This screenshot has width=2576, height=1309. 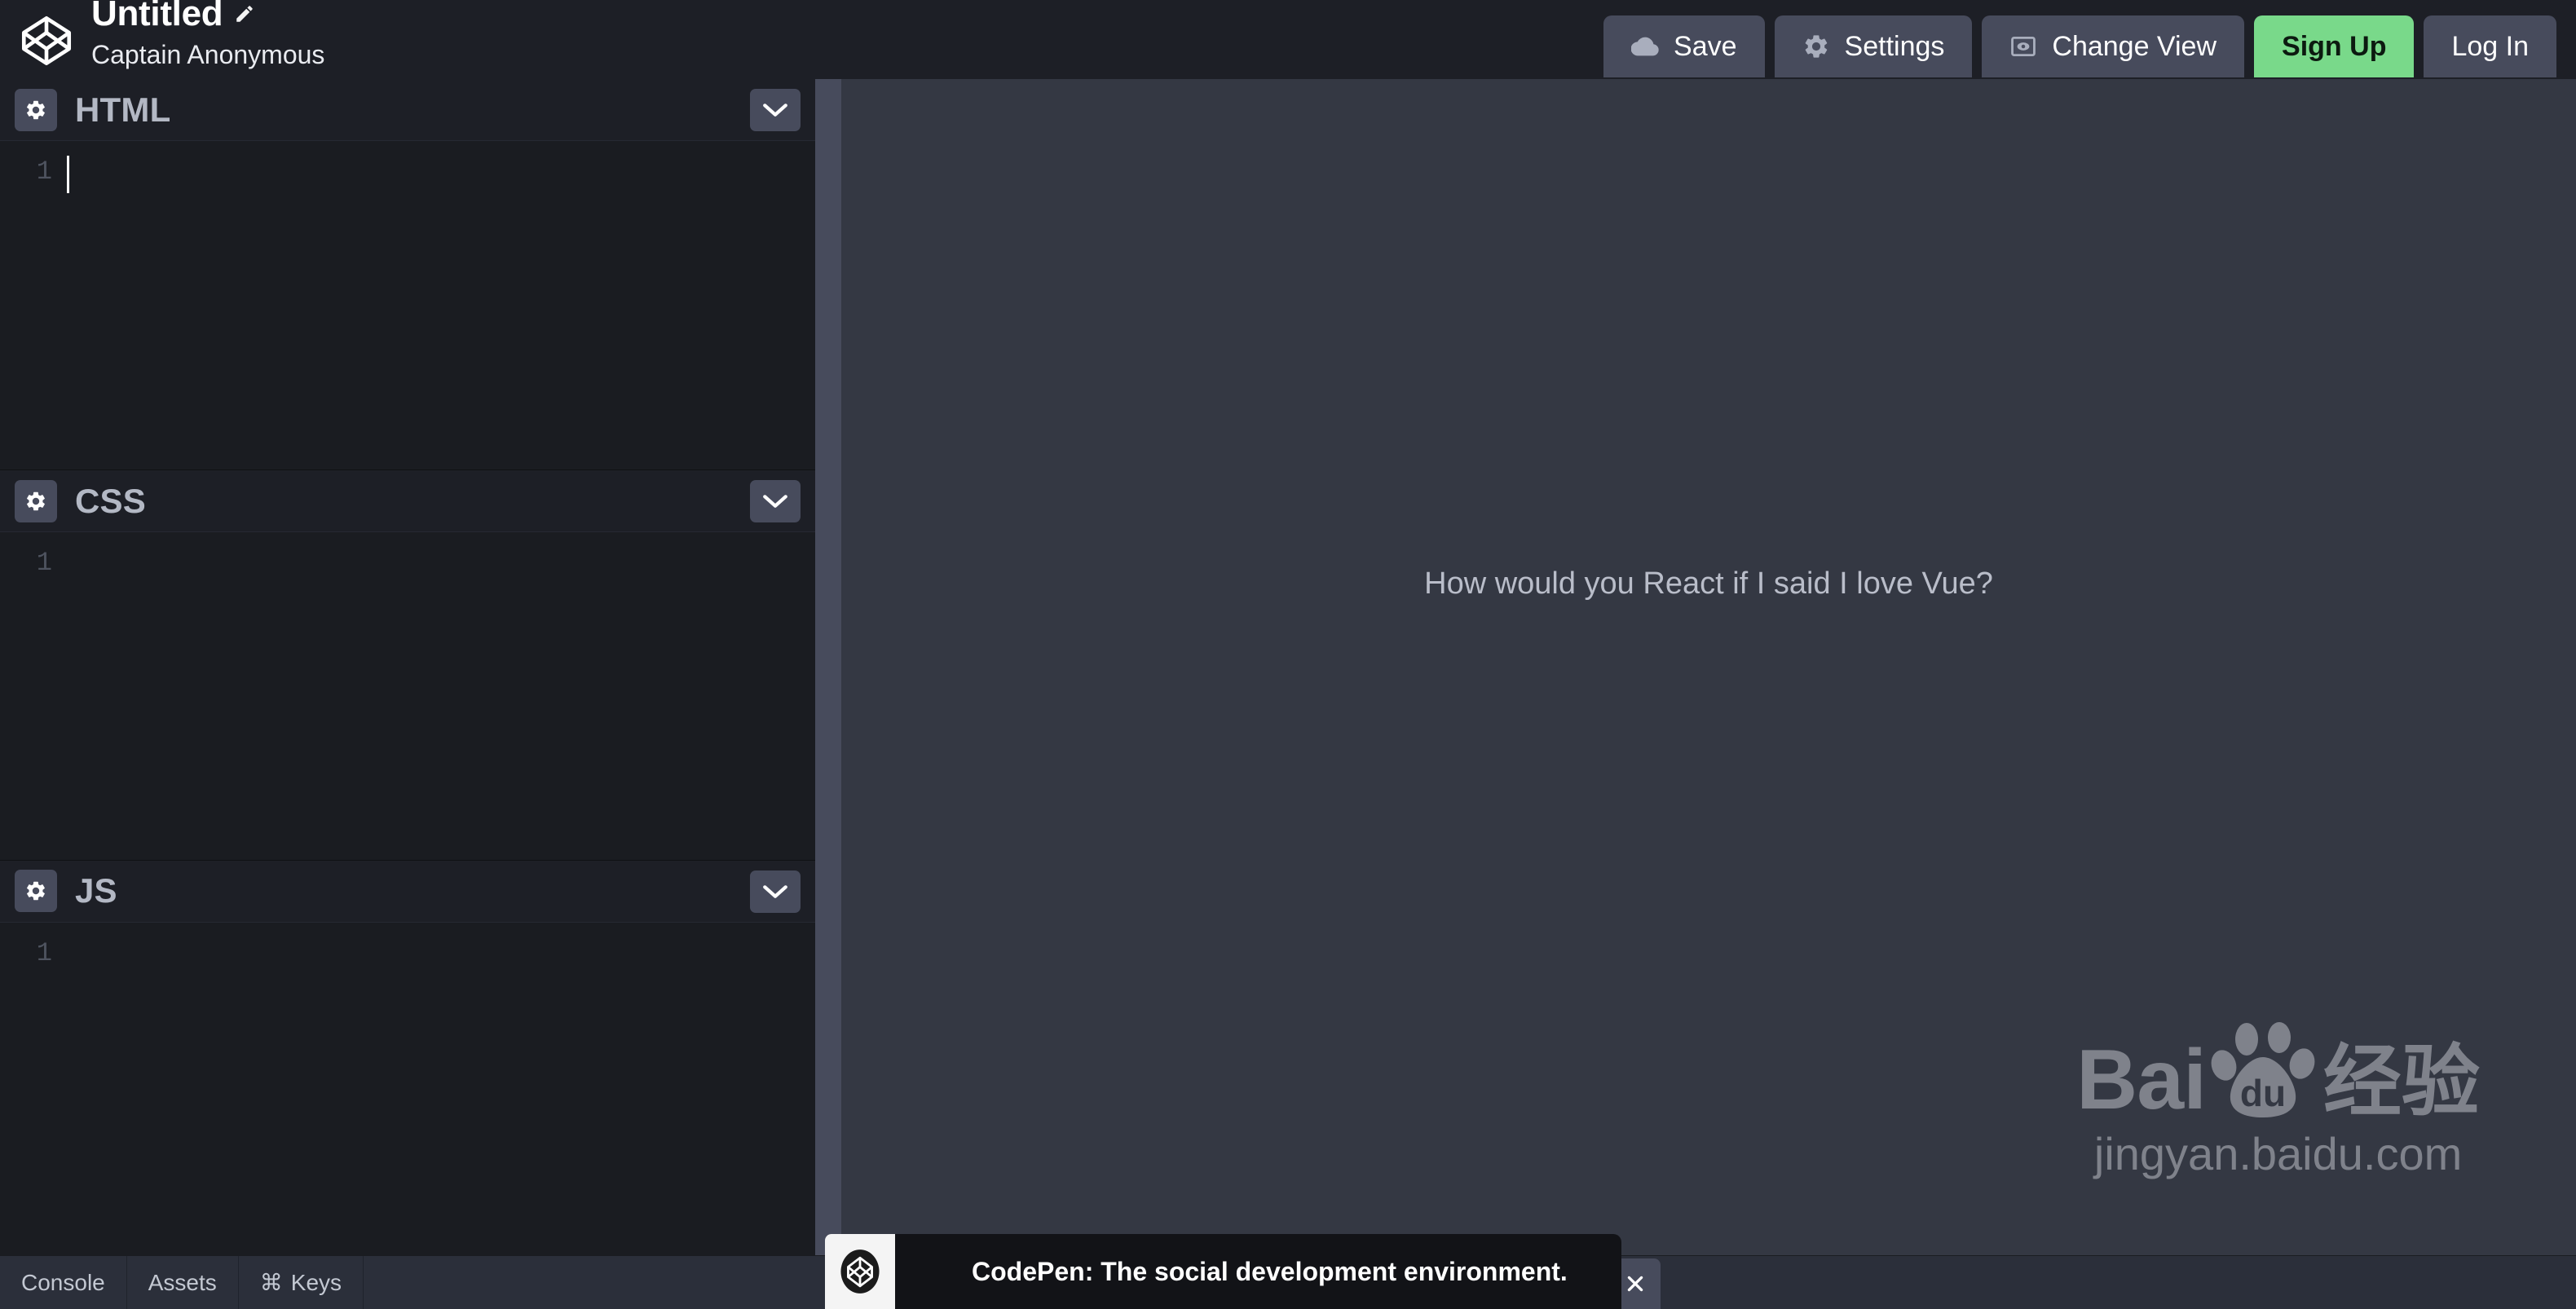 What do you see at coordinates (207, 54) in the screenshot?
I see `pen-author: Captain Anonymous` at bounding box center [207, 54].